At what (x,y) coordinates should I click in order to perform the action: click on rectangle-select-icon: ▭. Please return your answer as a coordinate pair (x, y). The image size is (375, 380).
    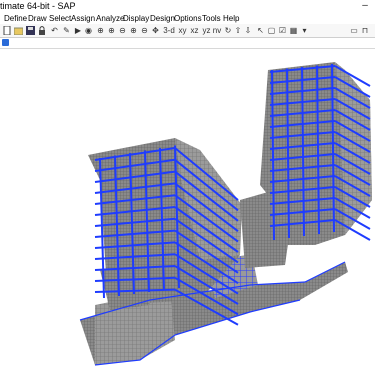
    Looking at the image, I should click on (354, 30).